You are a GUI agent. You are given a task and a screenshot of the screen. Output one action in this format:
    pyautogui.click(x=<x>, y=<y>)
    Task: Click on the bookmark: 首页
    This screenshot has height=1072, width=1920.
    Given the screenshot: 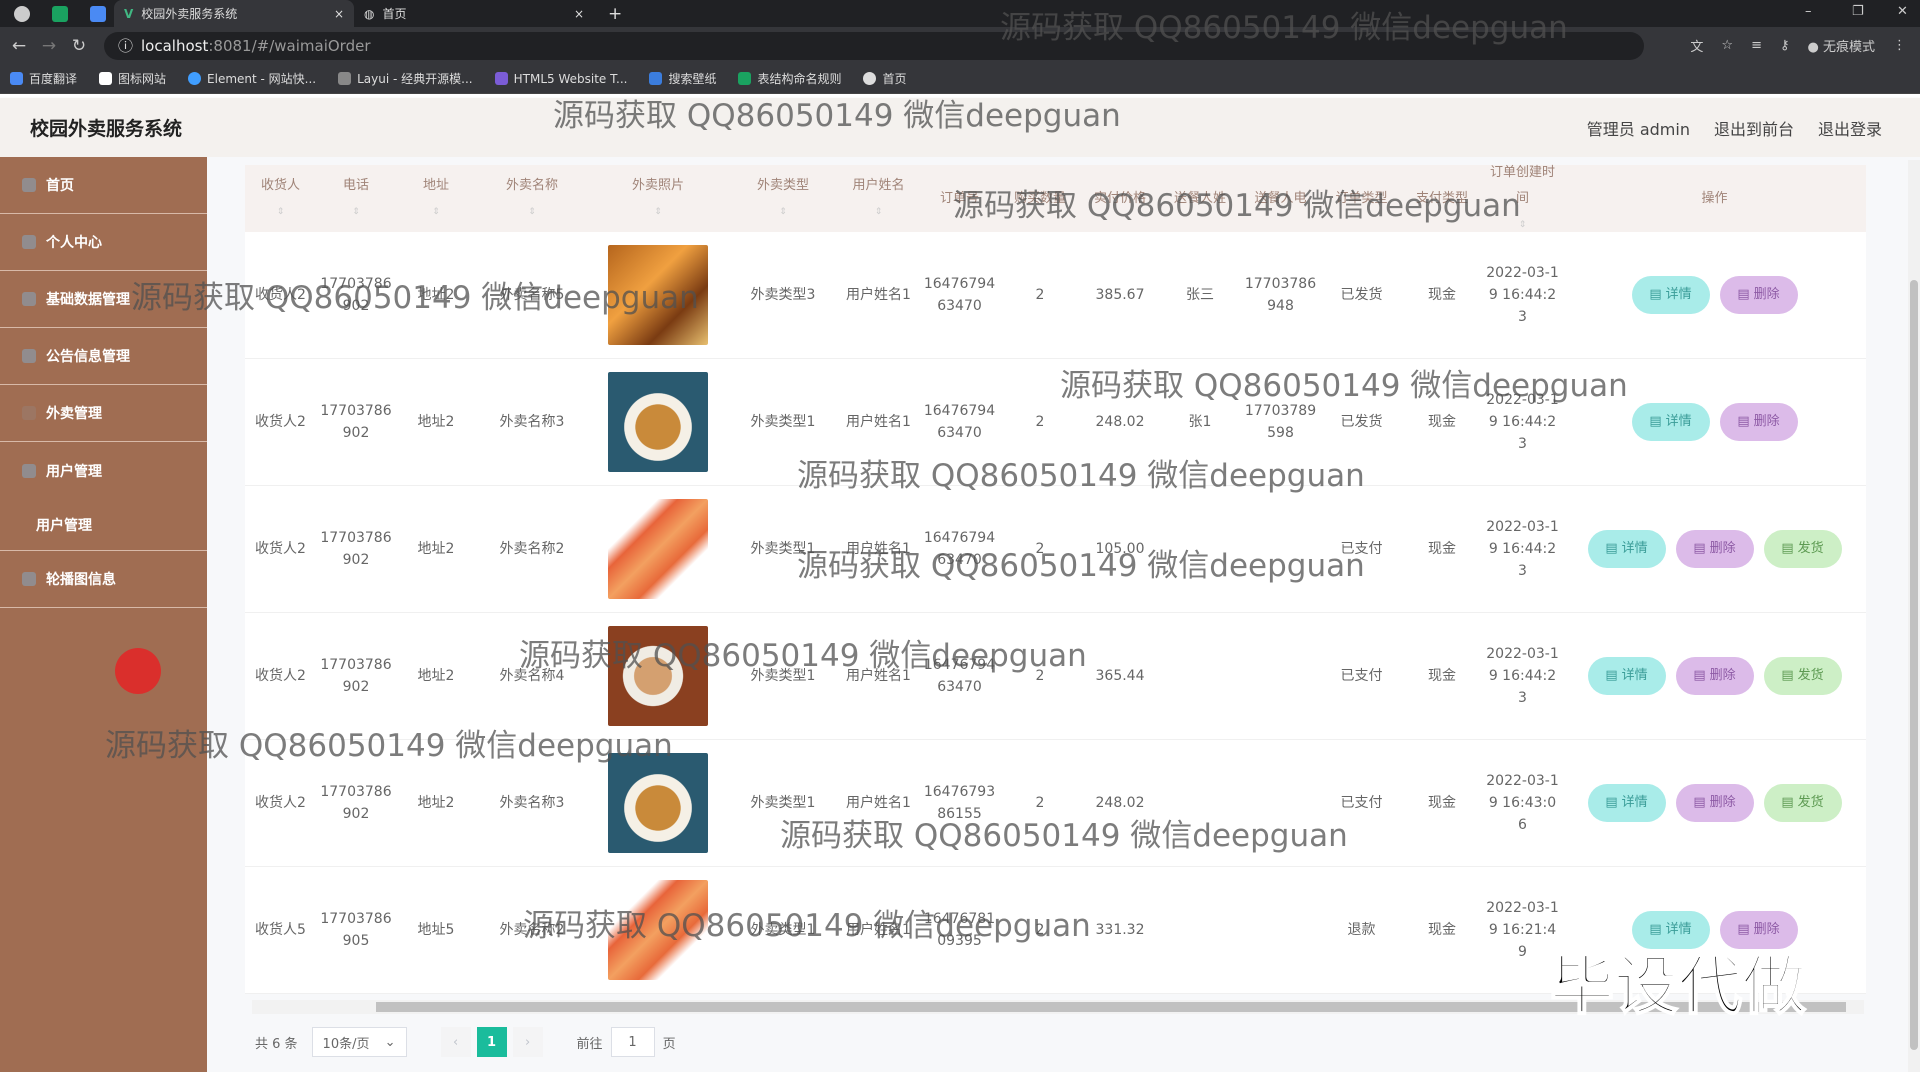 What is the action you would take?
    pyautogui.click(x=885, y=78)
    